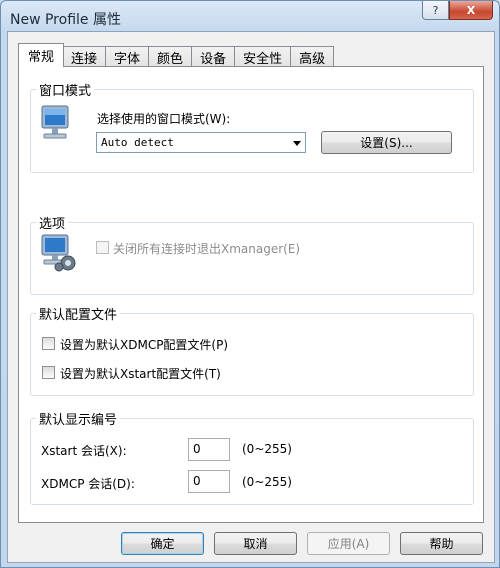  Describe the element at coordinates (48, 372) in the screenshot. I see `default-xstart-checkbox` at that location.